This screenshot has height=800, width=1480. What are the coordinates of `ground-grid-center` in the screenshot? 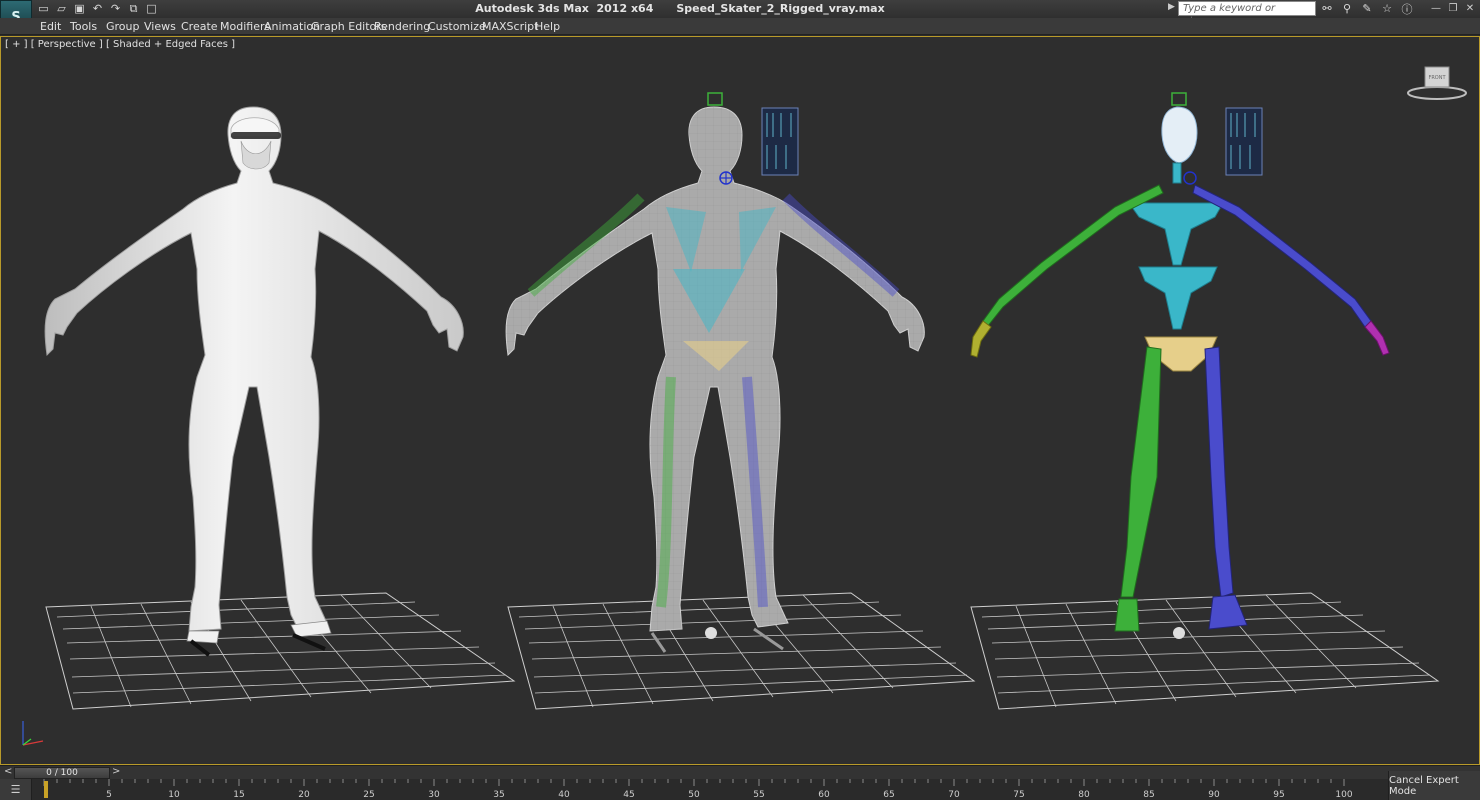 It's located at (741, 651).